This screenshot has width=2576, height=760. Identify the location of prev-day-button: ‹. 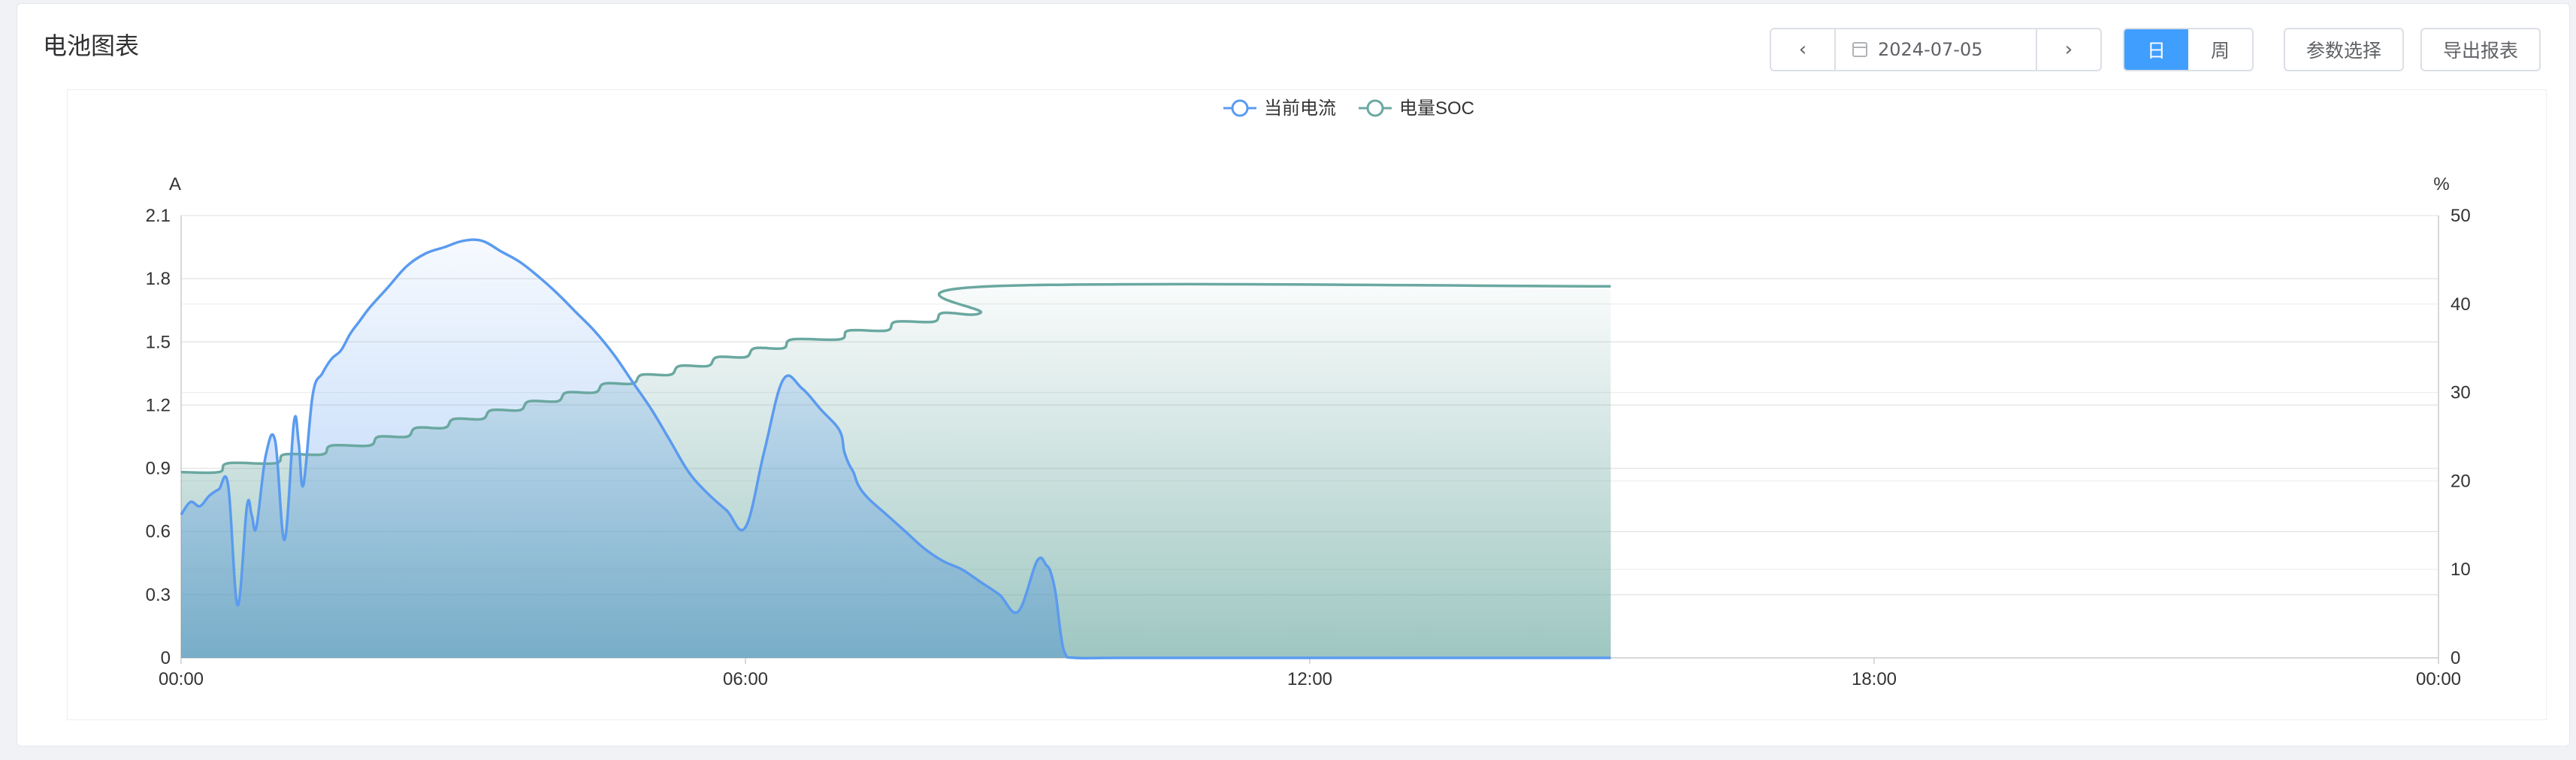
(1804, 49).